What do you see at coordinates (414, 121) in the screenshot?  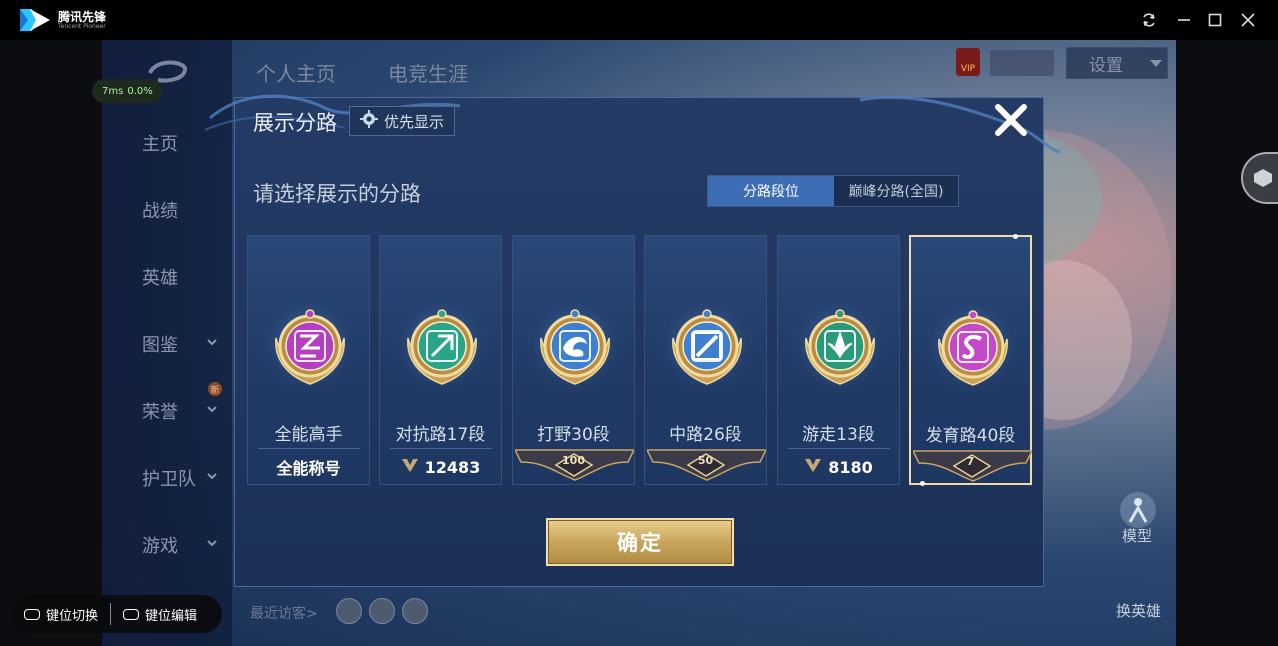 I see `priority-display-label: 优先显示` at bounding box center [414, 121].